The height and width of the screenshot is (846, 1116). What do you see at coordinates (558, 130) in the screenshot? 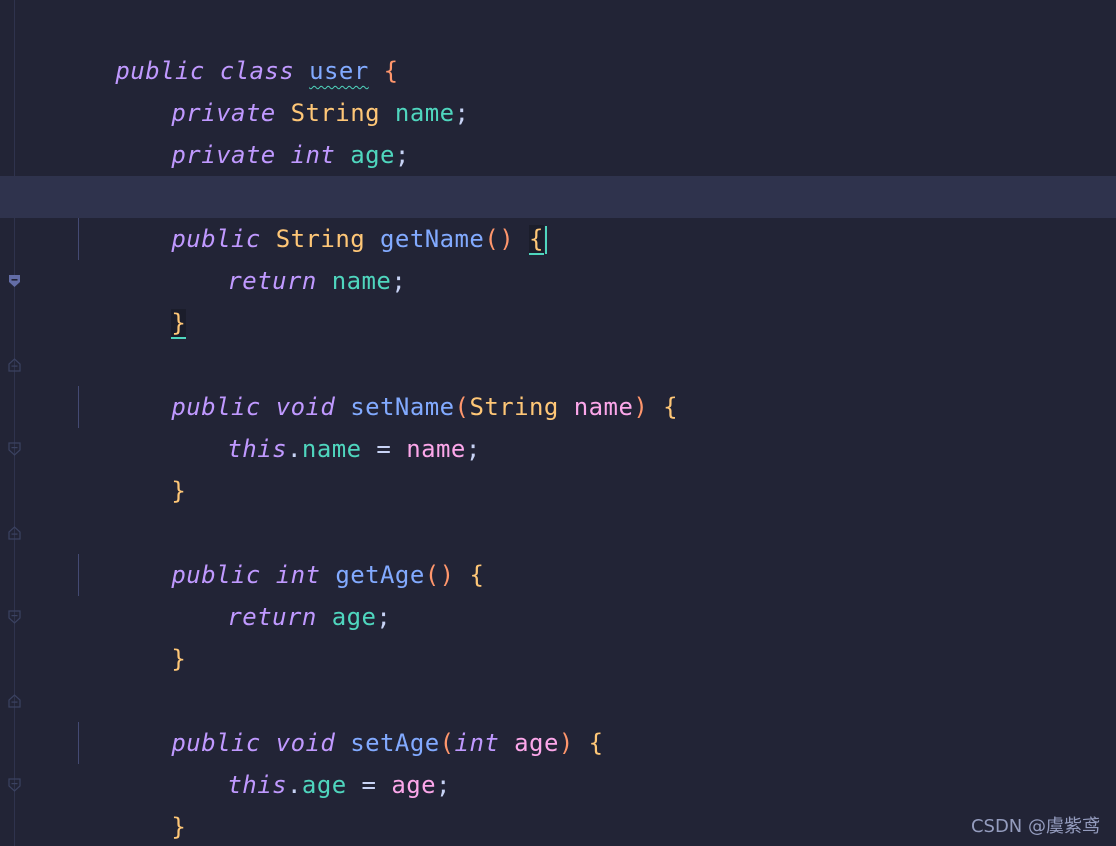
I see `code-line: private int age;` at bounding box center [558, 130].